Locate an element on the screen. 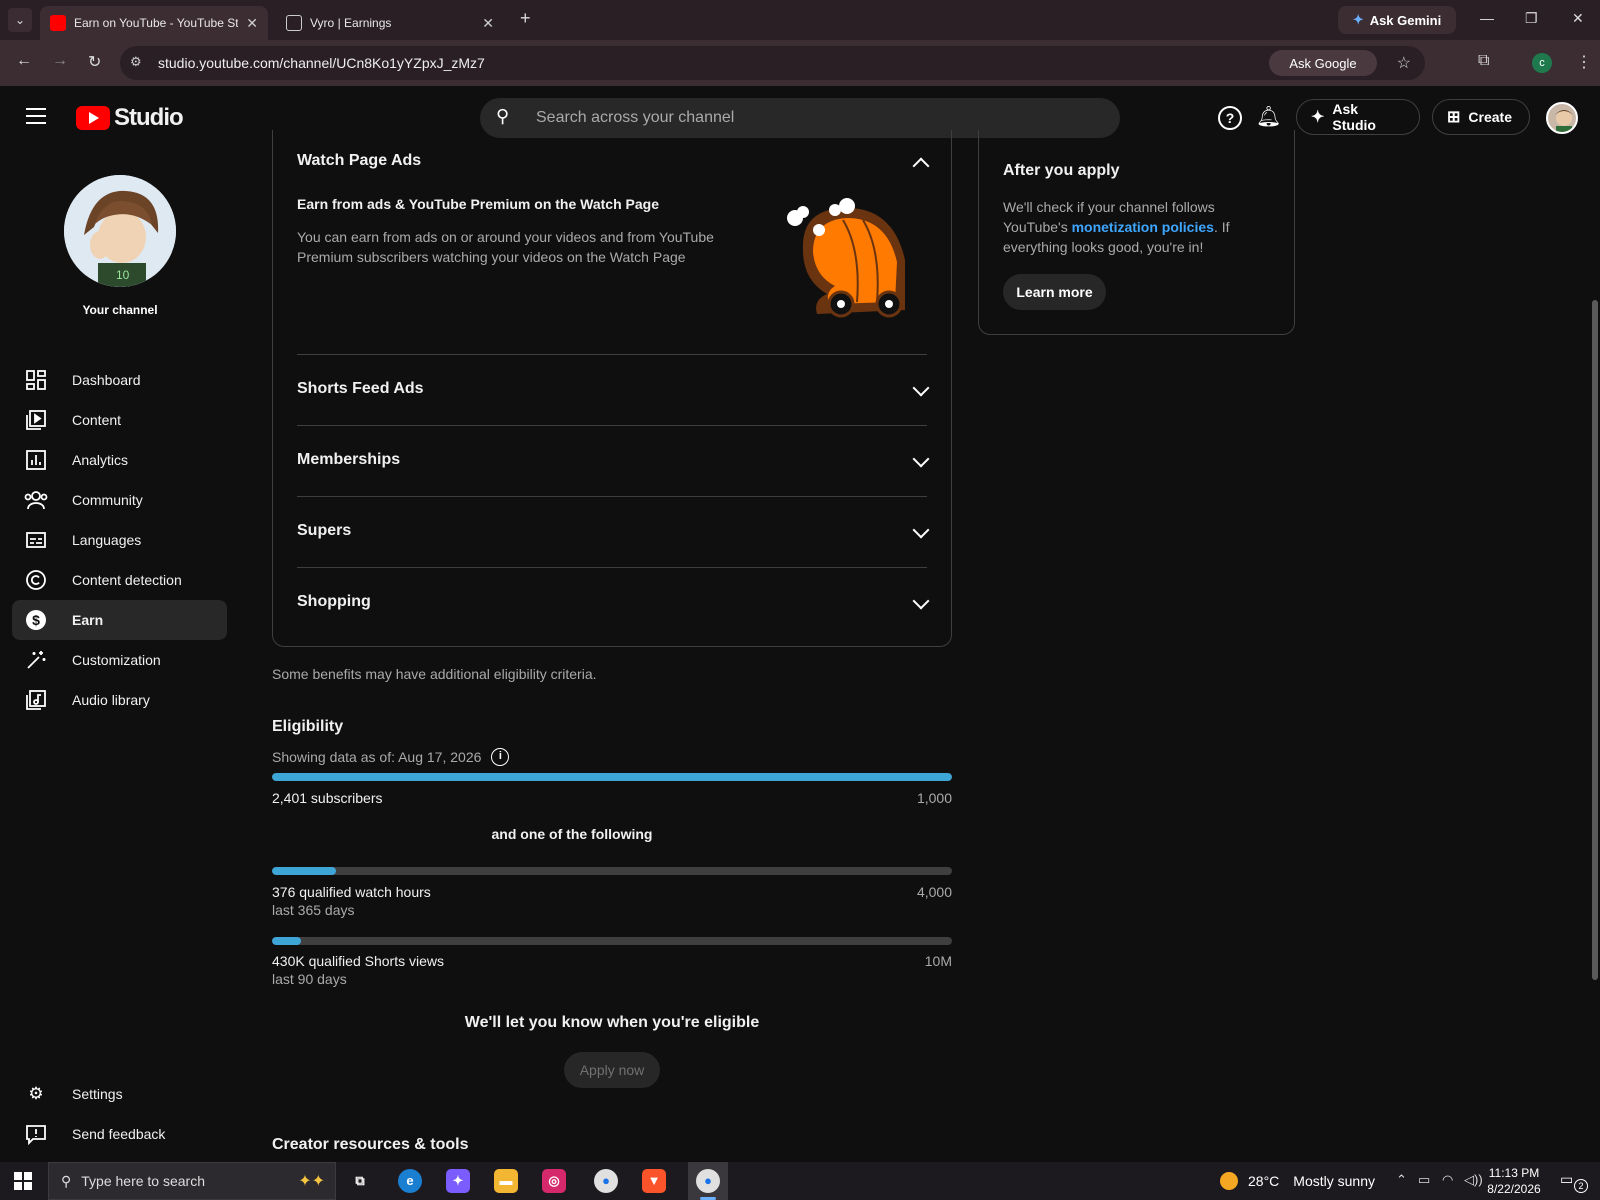 The height and width of the screenshot is (1200, 1600). sidebar-item-analytics: Analytics is located at coordinates (119, 460).